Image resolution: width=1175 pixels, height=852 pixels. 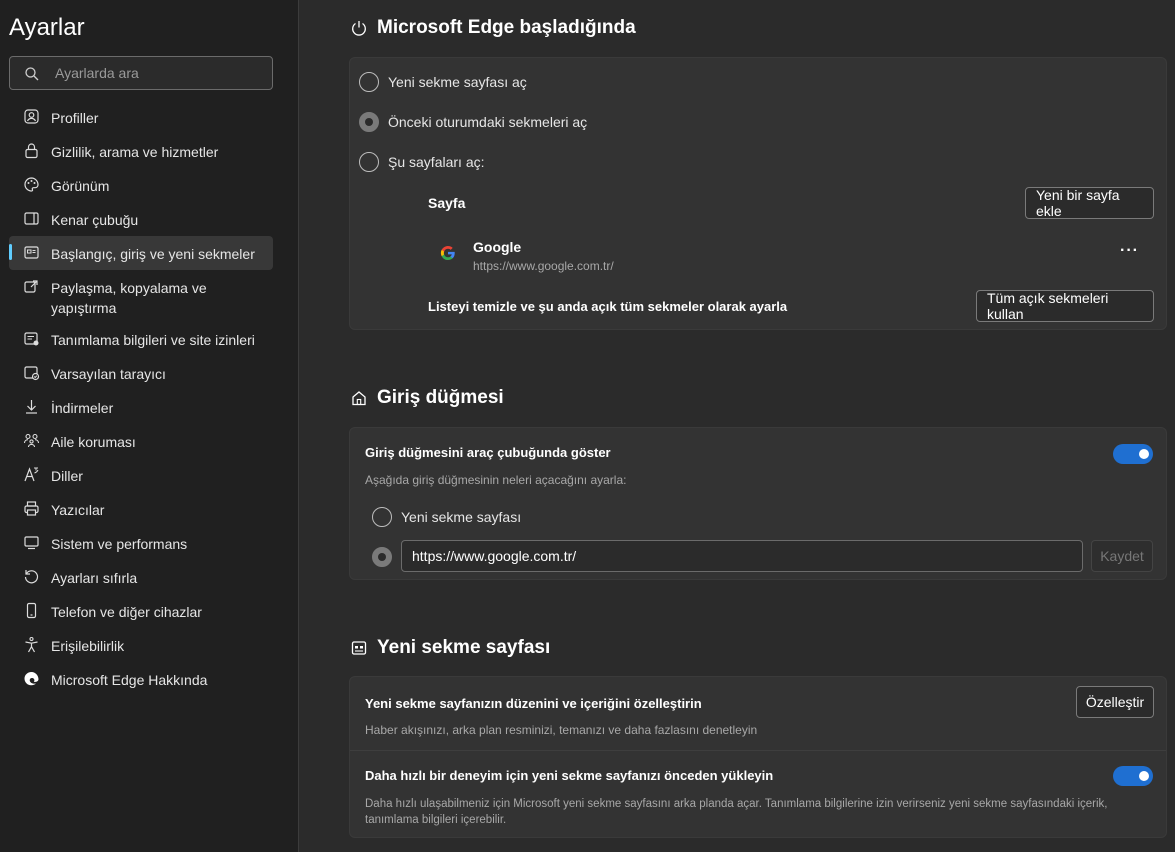 What do you see at coordinates (88, 646) in the screenshot?
I see `sidebar-item-label: Erişilebilirlik` at bounding box center [88, 646].